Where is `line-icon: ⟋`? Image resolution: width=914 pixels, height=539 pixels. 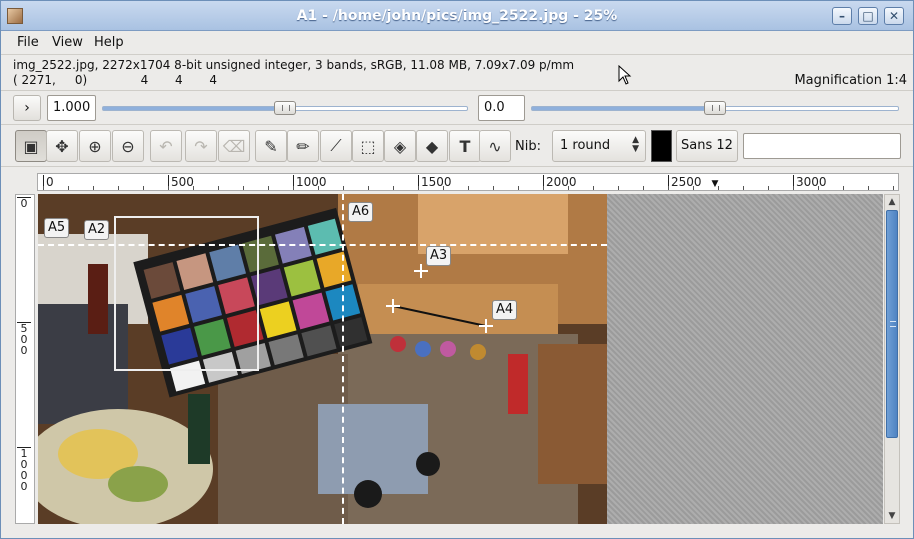 line-icon: ⟋ is located at coordinates (336, 145).